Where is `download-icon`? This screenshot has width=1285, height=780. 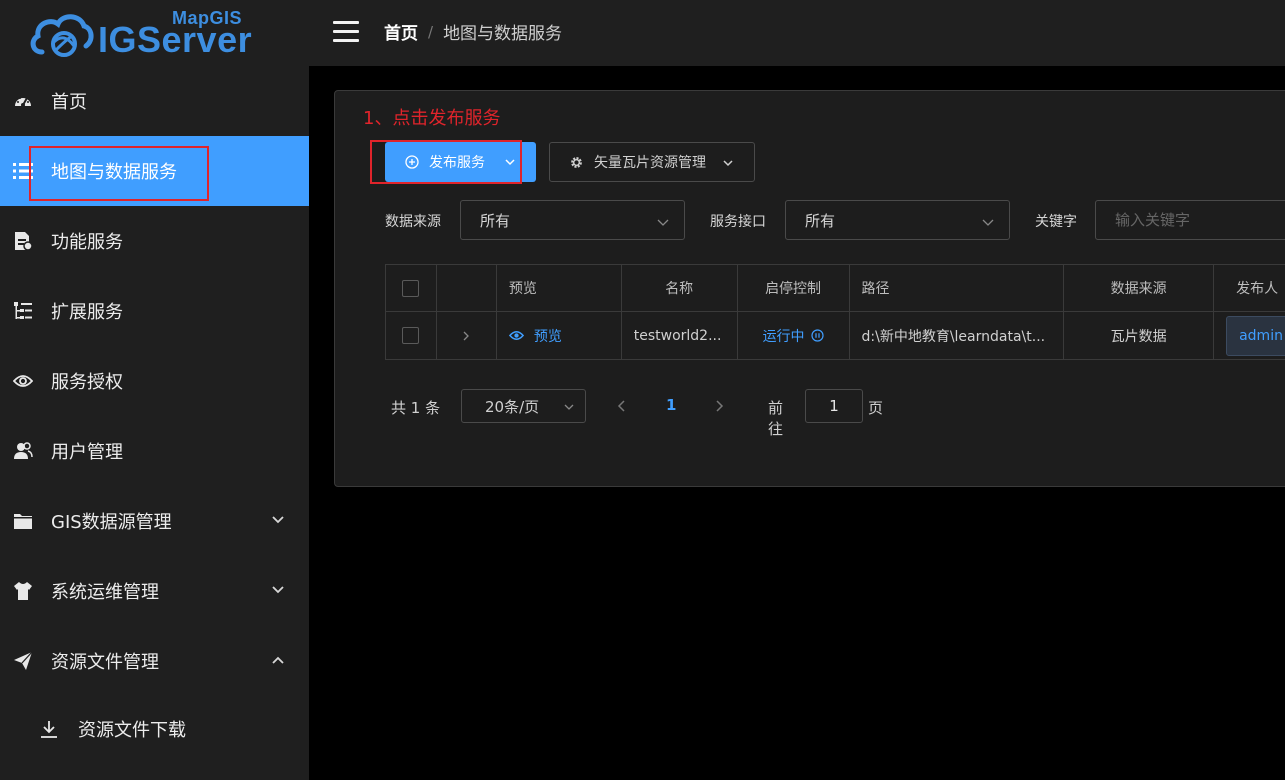
download-icon is located at coordinates (49, 729).